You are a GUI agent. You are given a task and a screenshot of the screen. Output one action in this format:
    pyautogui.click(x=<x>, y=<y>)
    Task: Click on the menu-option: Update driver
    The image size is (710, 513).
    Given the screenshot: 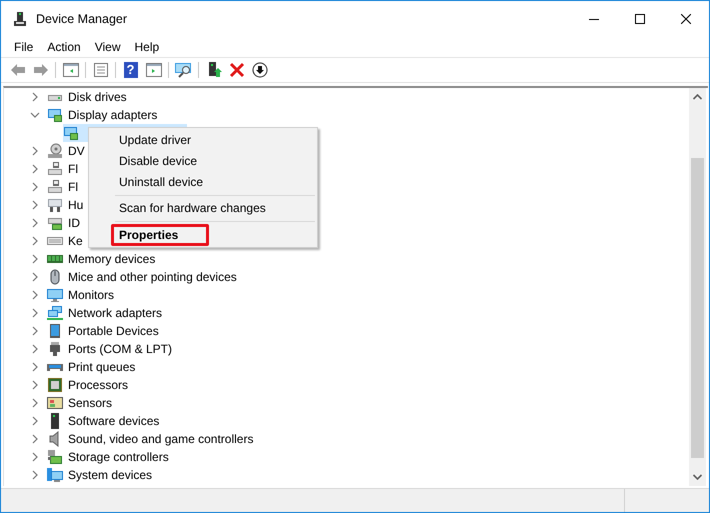 What is the action you would take?
    pyautogui.click(x=203, y=140)
    